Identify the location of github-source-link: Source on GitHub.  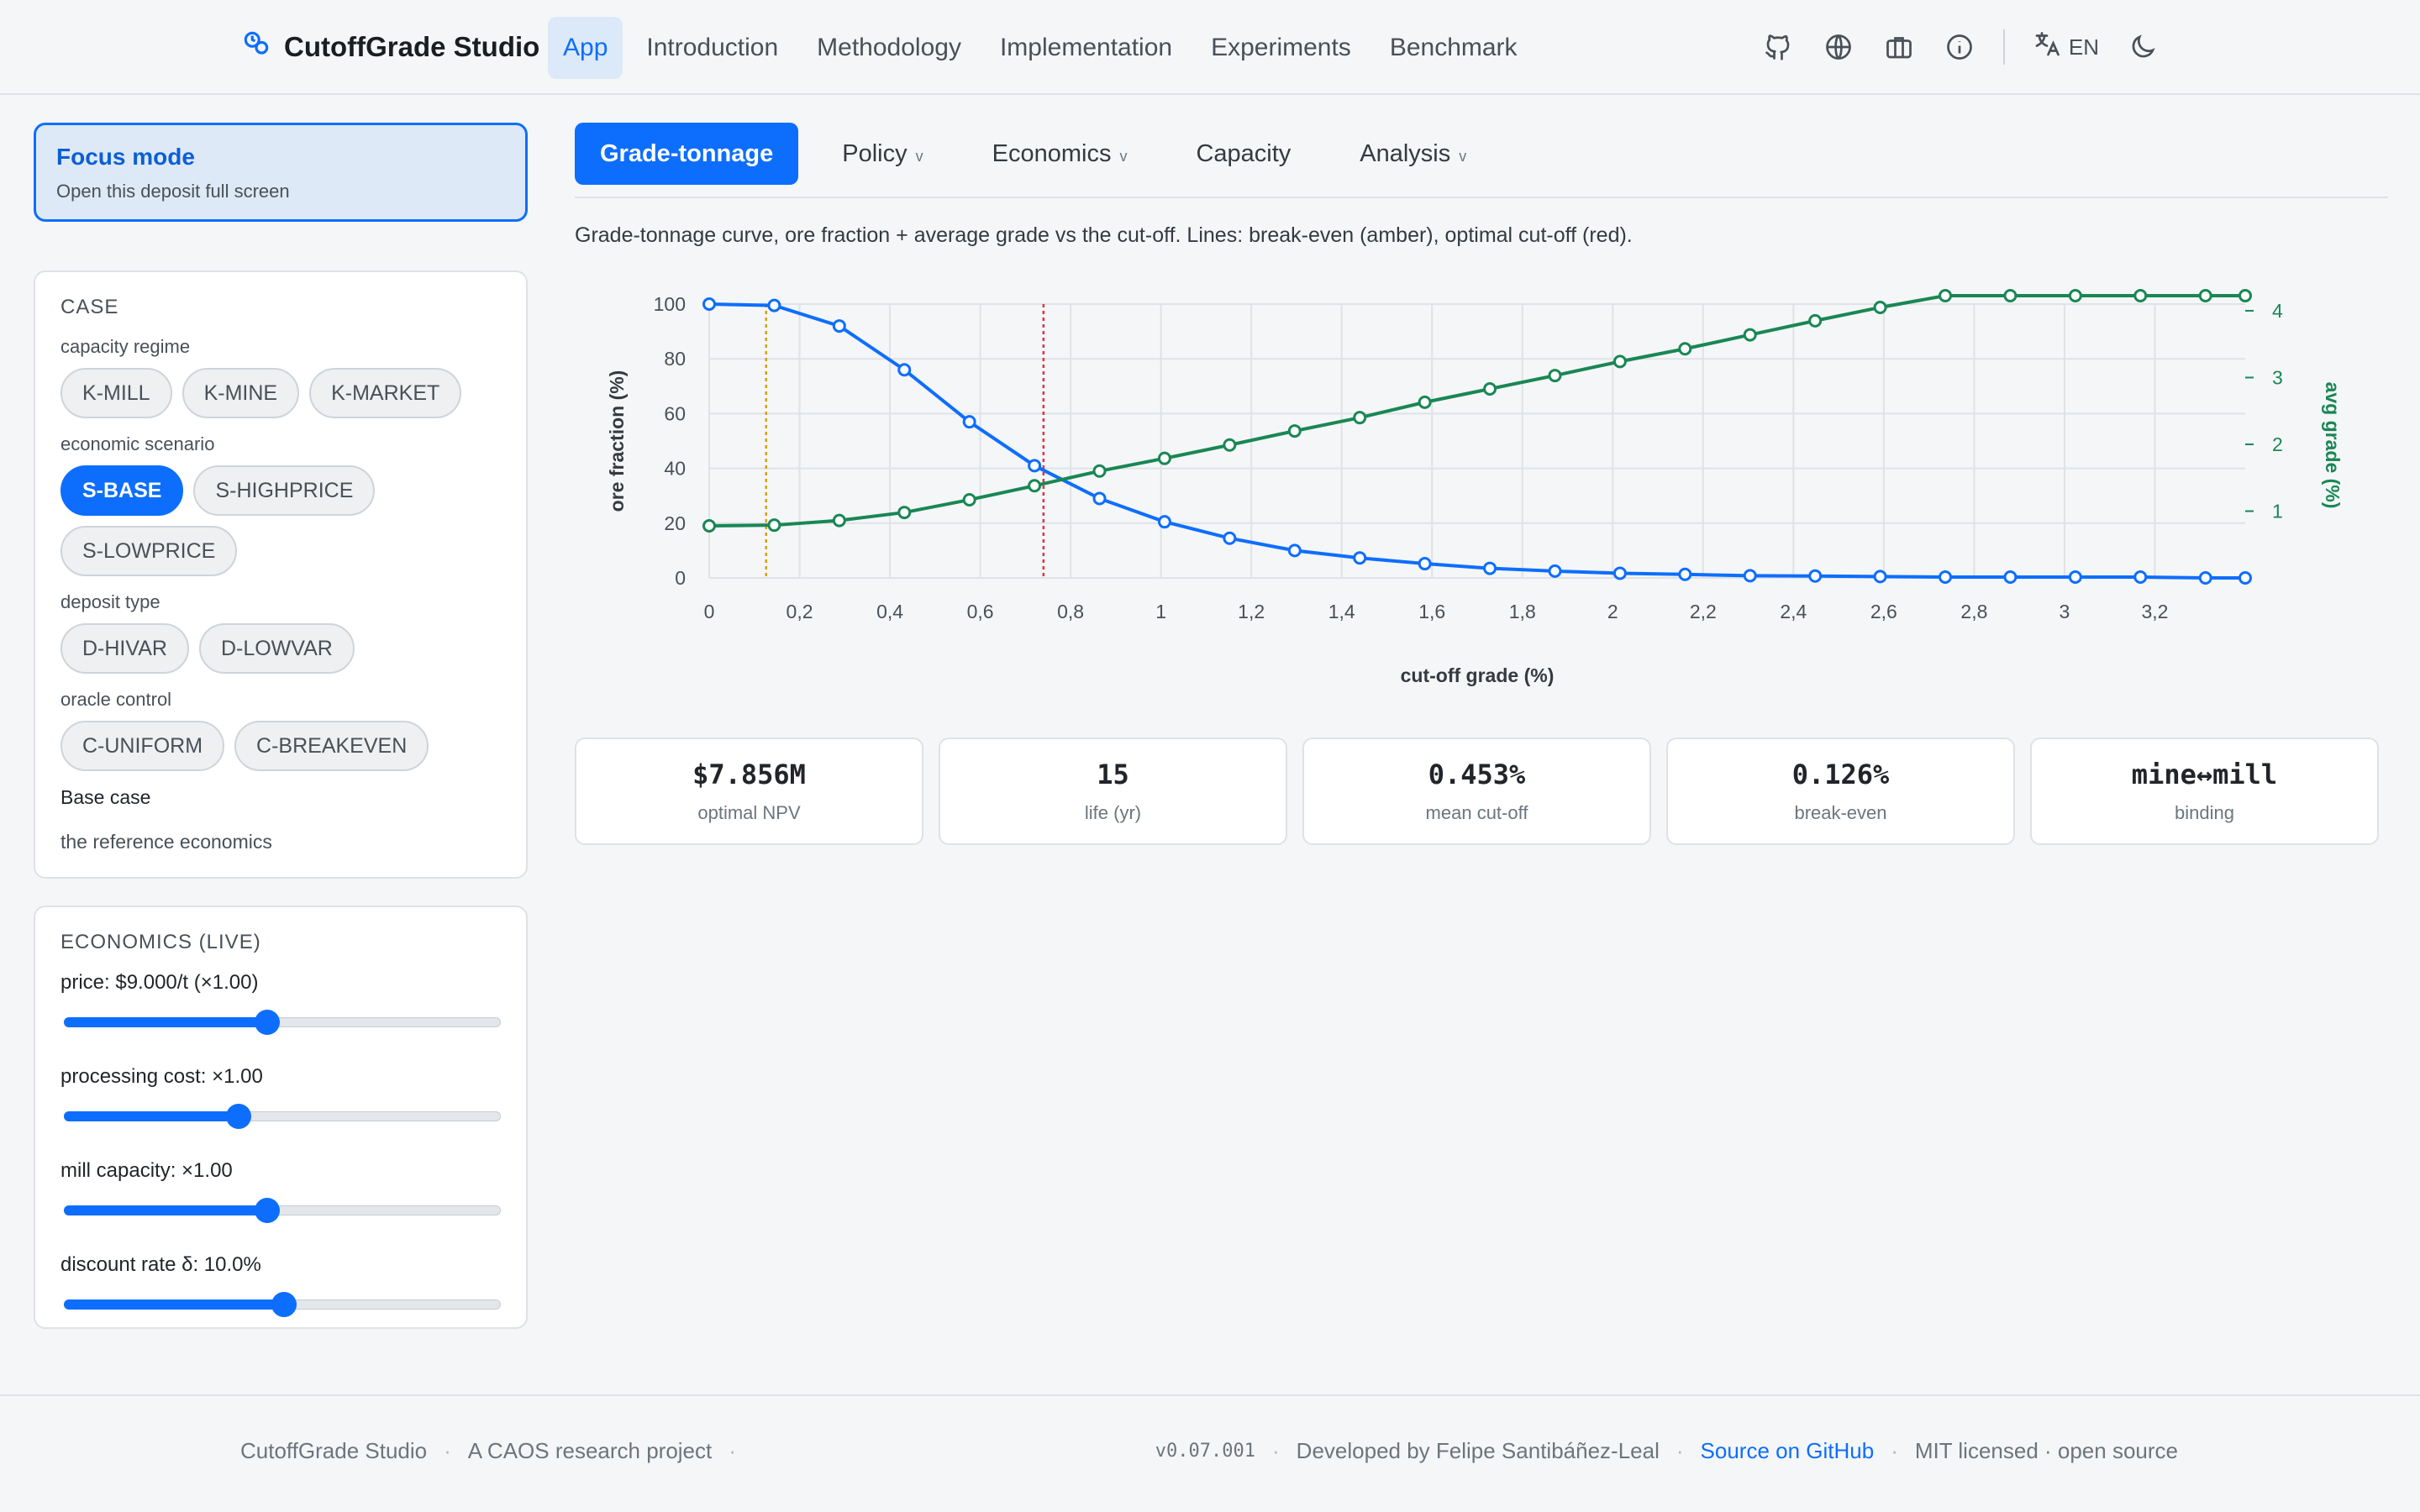
(1788, 1451).